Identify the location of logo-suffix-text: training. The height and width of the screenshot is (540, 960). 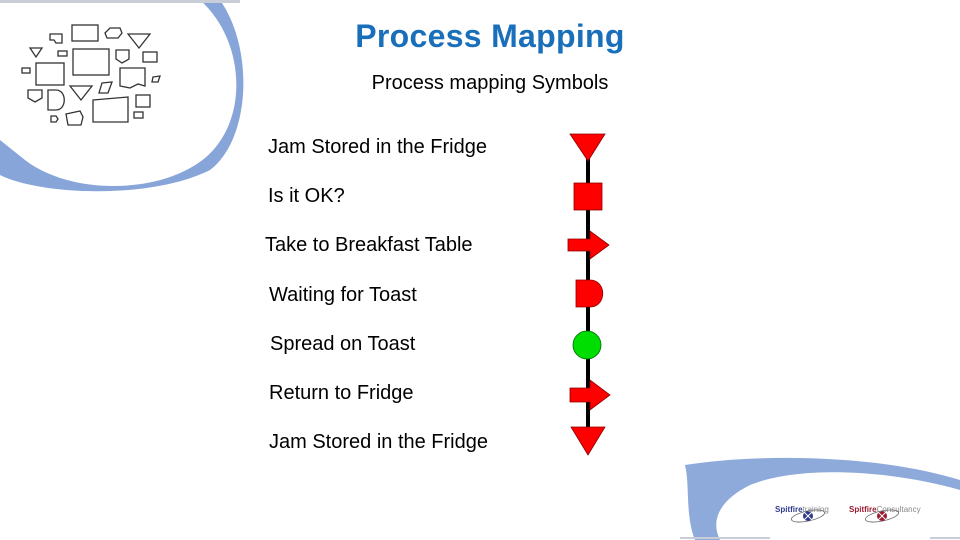
(815, 509).